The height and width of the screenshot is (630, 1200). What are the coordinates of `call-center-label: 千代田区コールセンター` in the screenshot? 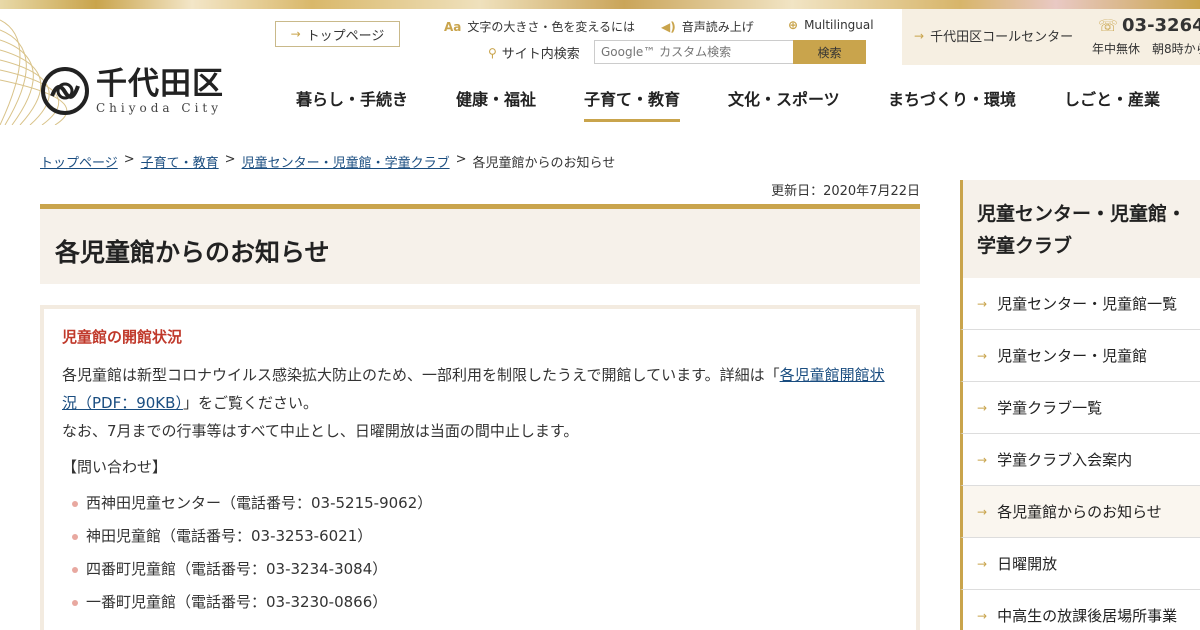 It's located at (1002, 37).